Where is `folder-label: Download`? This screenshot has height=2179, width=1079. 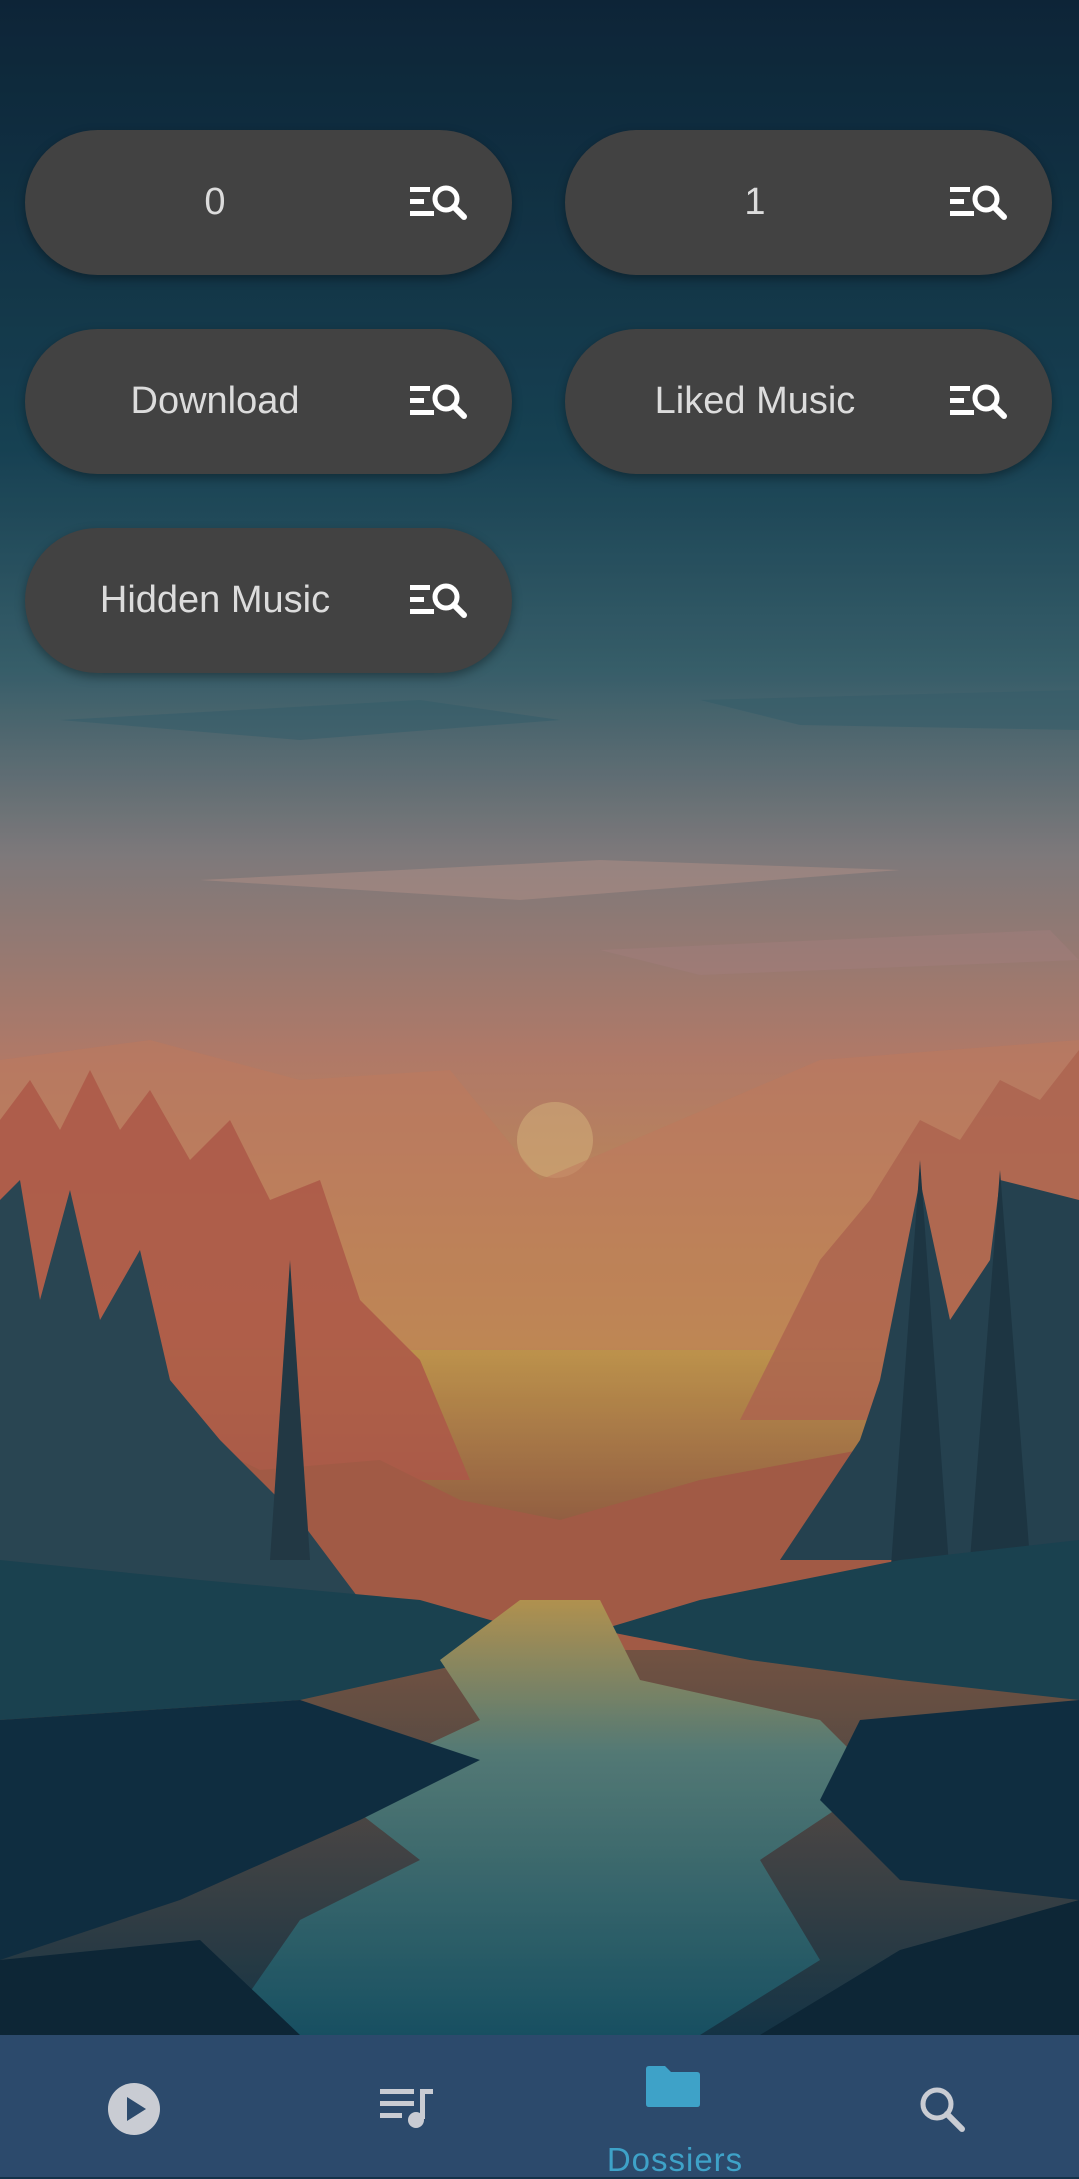
folder-label: Download is located at coordinates (215, 401).